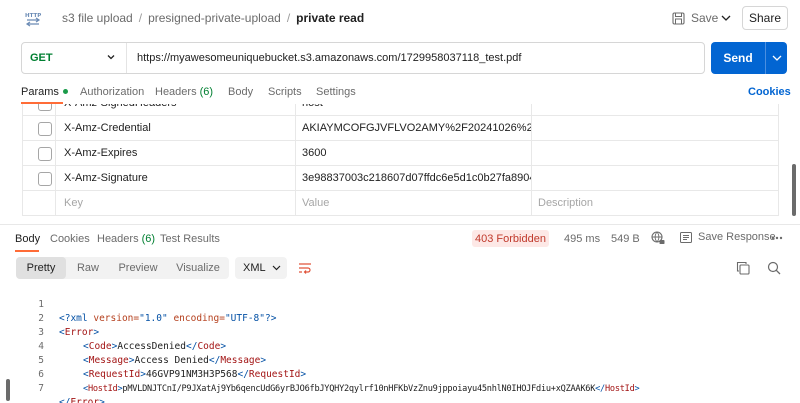  What do you see at coordinates (625, 239) in the screenshot?
I see `response-size: 549 B` at bounding box center [625, 239].